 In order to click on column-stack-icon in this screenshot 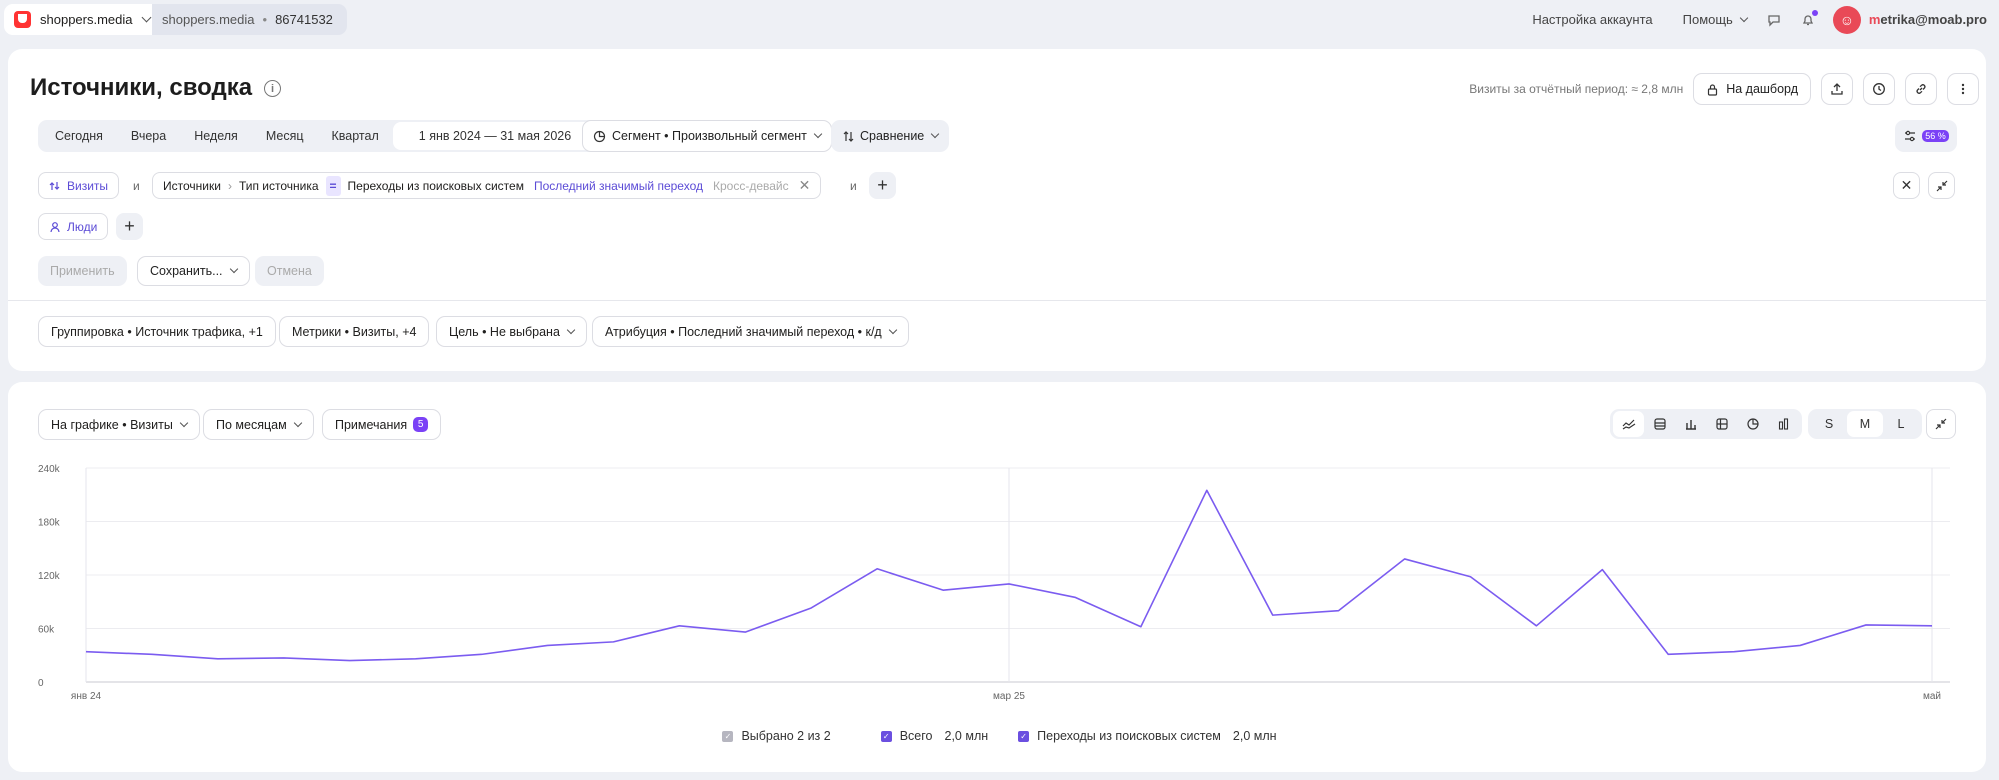, I will do `click(1721, 424)`.